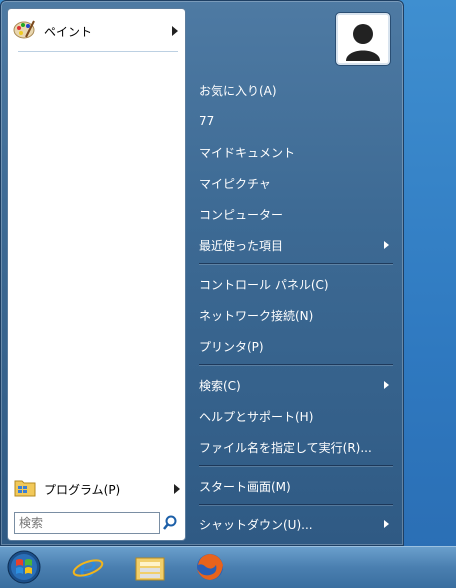 This screenshot has width=456, height=588. What do you see at coordinates (296, 214) in the screenshot?
I see `menu-item-computer: コンピューター` at bounding box center [296, 214].